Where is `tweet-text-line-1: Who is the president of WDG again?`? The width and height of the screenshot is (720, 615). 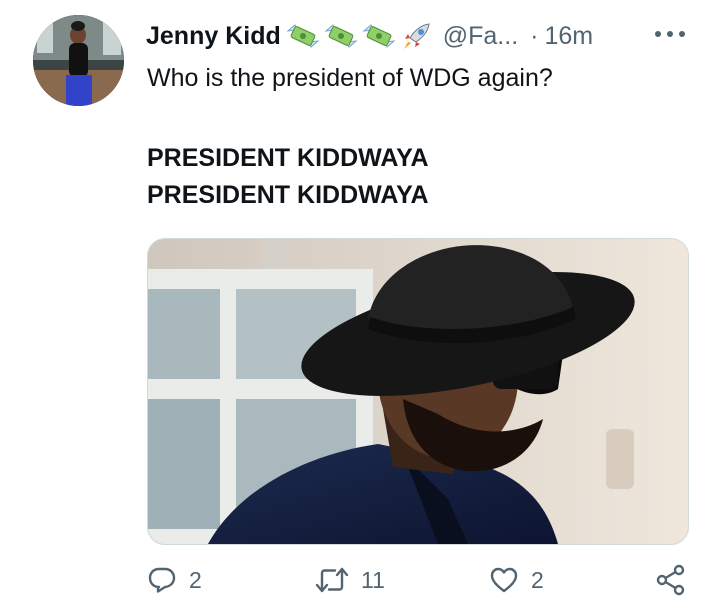
tweet-text-line-1: Who is the president of WDG again? is located at coordinates (350, 78).